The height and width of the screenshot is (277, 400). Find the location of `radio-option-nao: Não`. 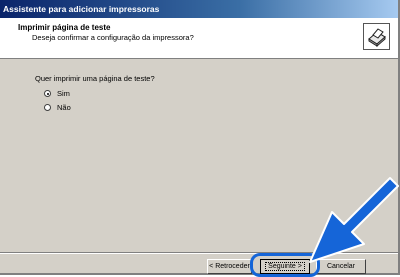

radio-option-nao: Não is located at coordinates (57, 107).